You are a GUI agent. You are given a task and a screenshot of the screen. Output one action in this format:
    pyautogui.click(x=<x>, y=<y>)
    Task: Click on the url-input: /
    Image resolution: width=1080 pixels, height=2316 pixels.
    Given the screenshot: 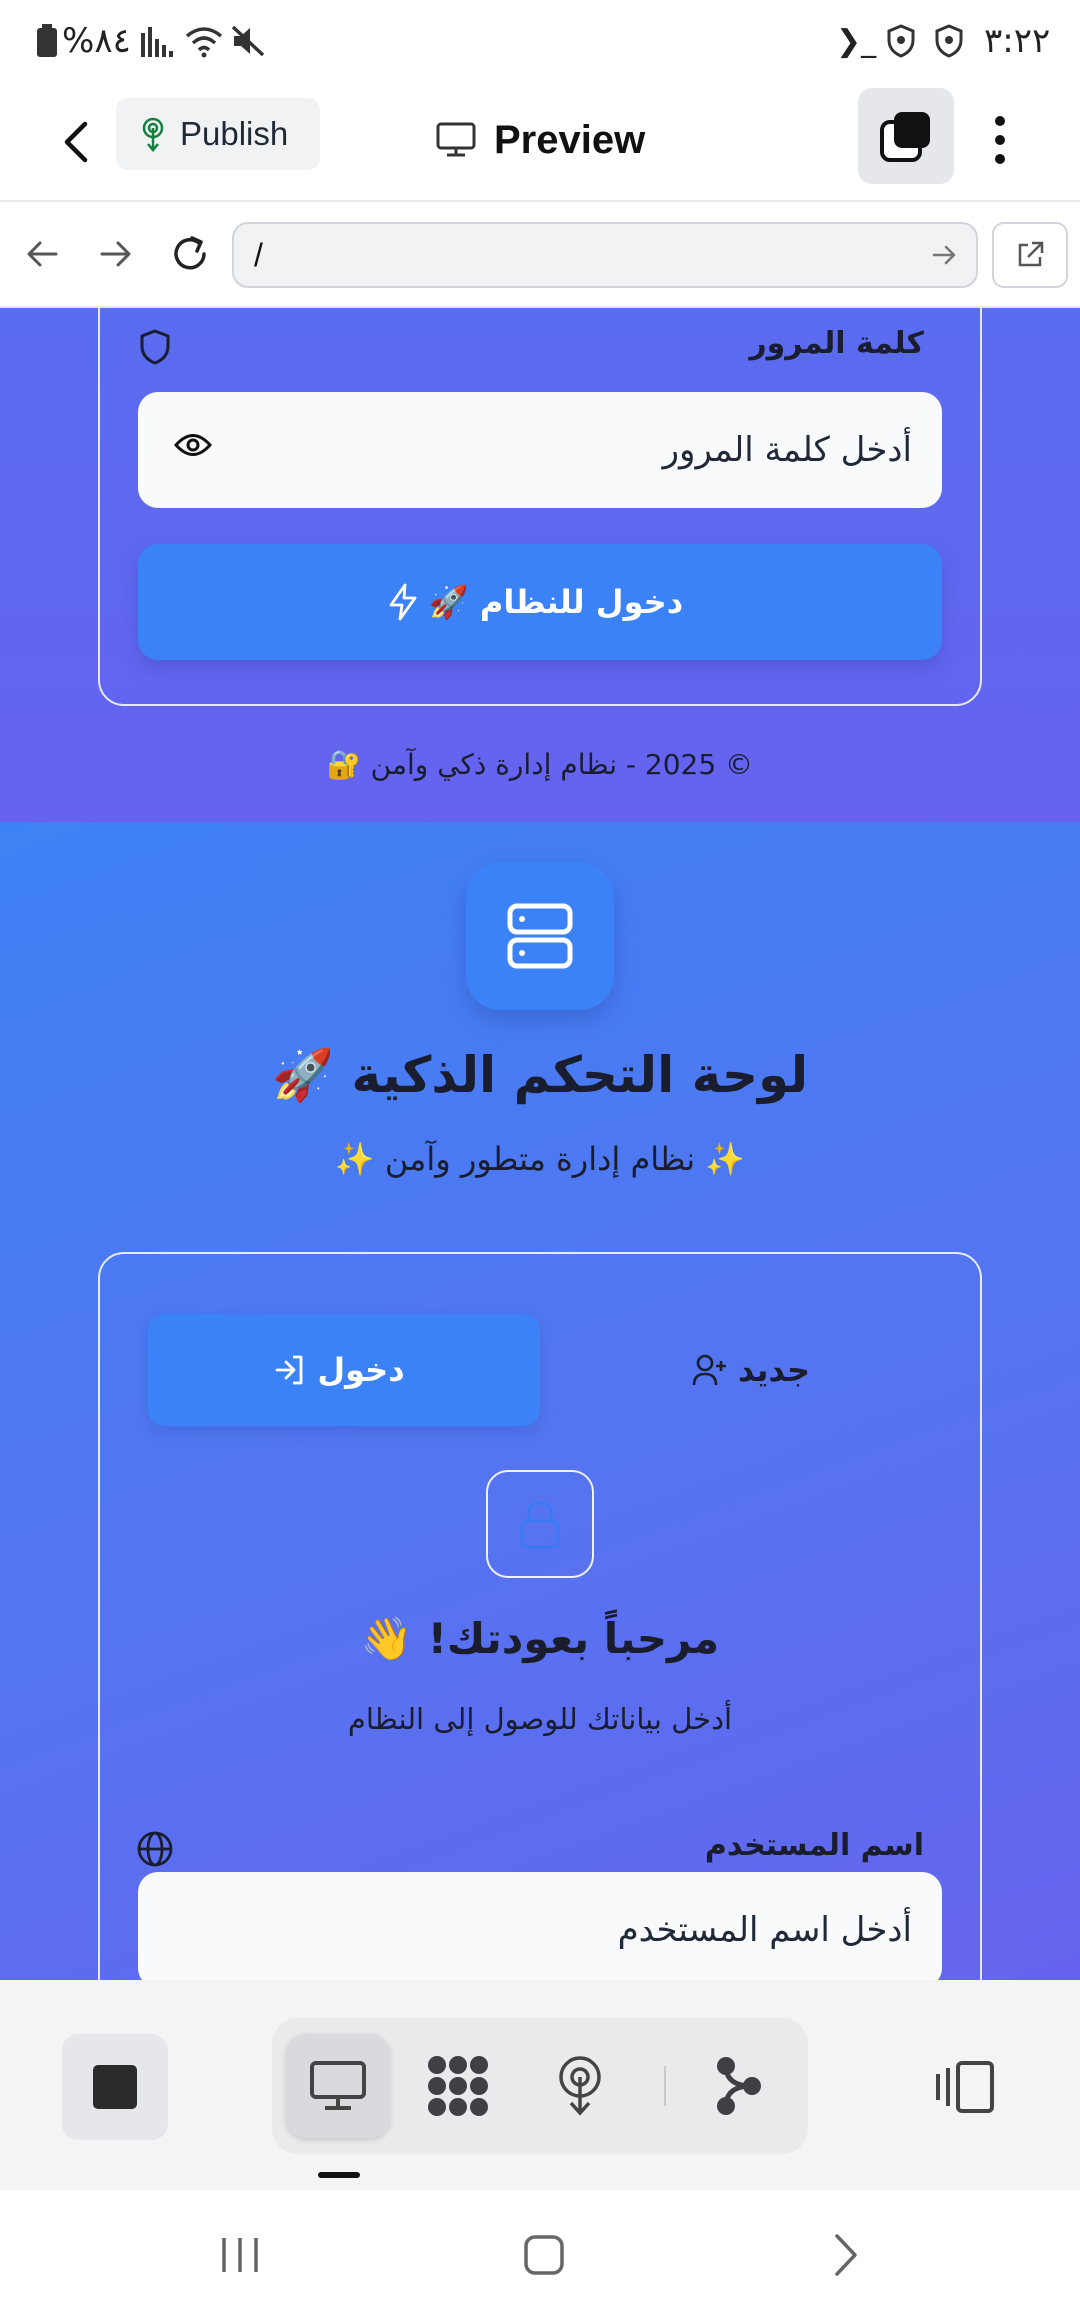 What is the action you would take?
    pyautogui.click(x=605, y=255)
    